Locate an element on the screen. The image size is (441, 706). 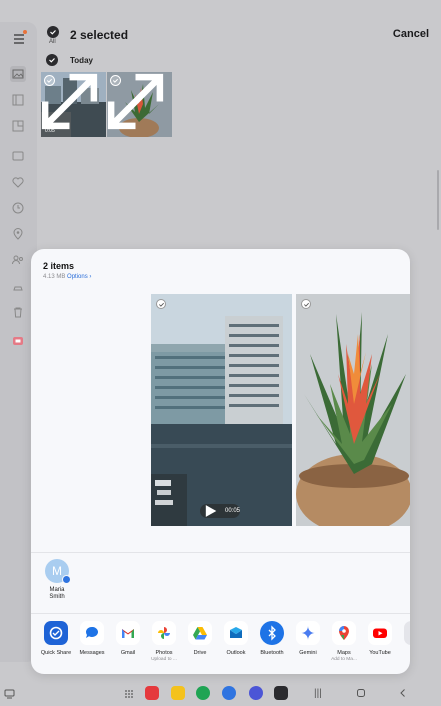
share-app-quick-share: Quick Share is located at coordinates (56, 639).